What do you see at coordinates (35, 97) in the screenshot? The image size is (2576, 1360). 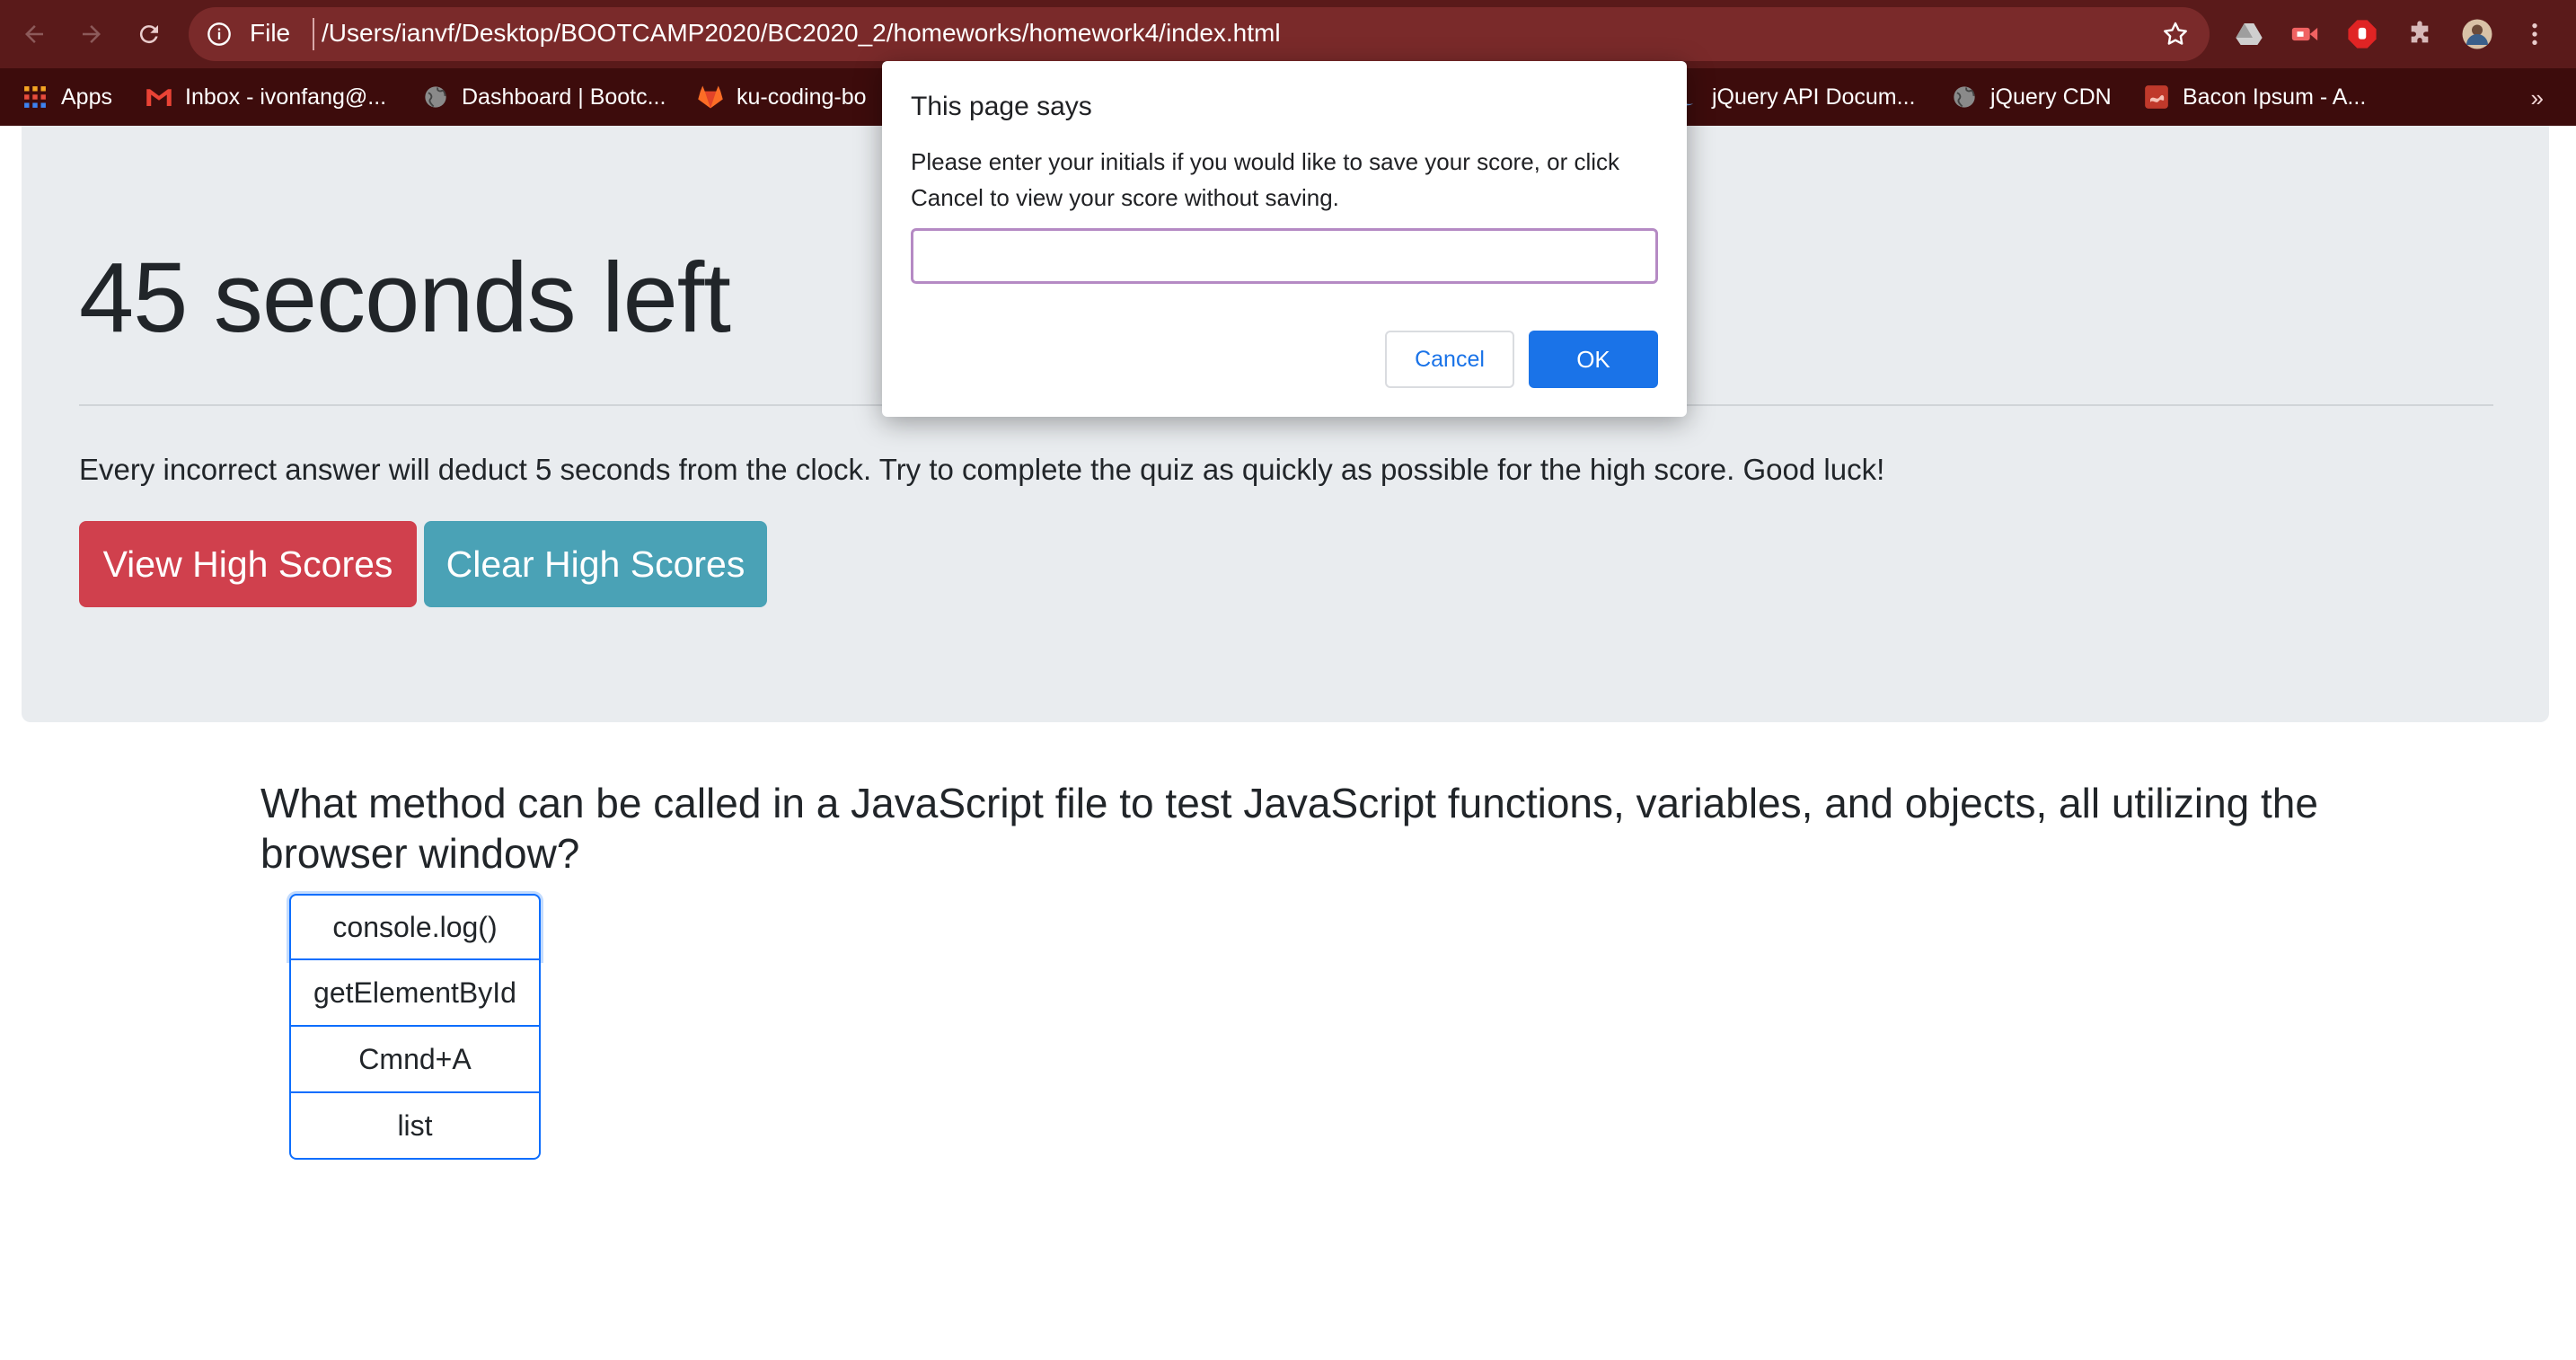 I see `apps-grid-icon` at bounding box center [35, 97].